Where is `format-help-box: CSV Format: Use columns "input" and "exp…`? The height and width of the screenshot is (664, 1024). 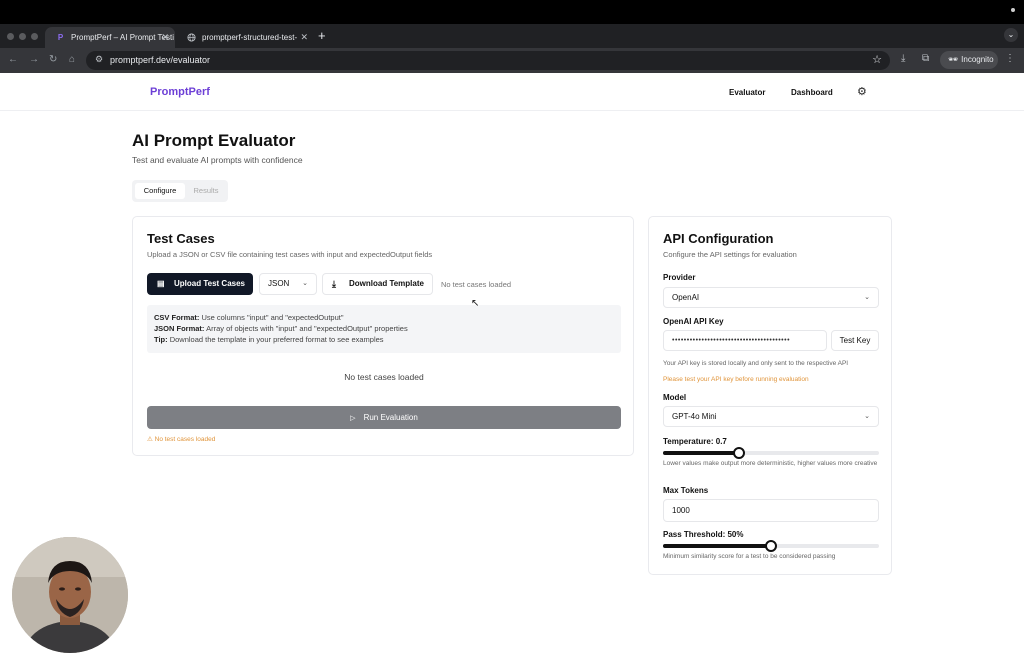 format-help-box: CSV Format: Use columns "input" and "exp… is located at coordinates (384, 329).